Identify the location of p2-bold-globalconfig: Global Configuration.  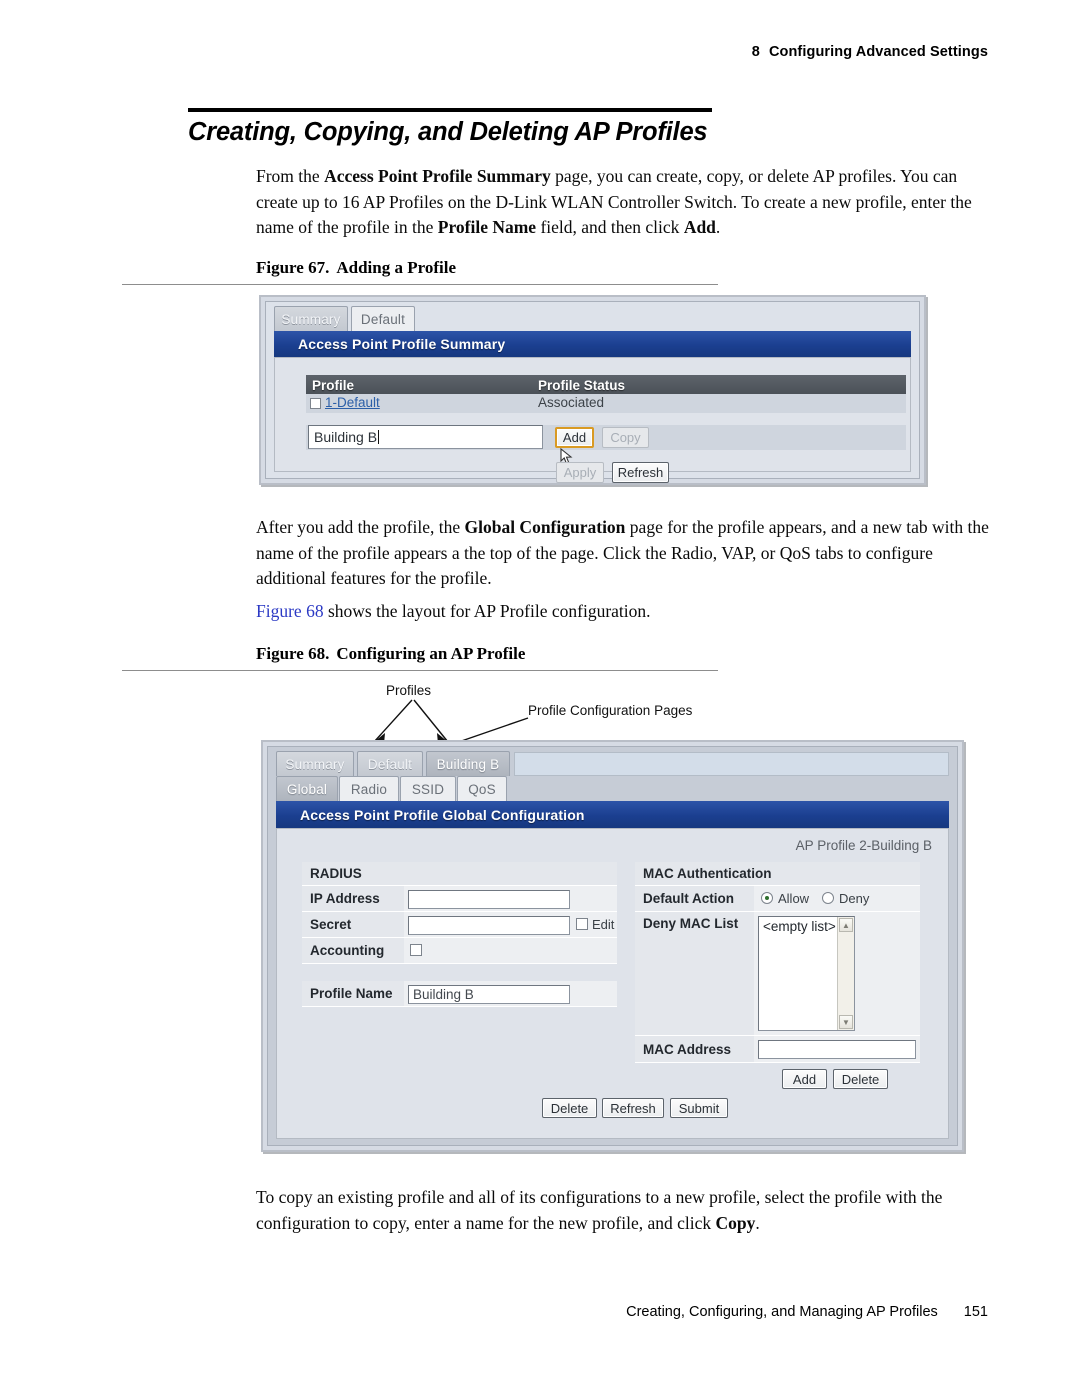
(545, 527).